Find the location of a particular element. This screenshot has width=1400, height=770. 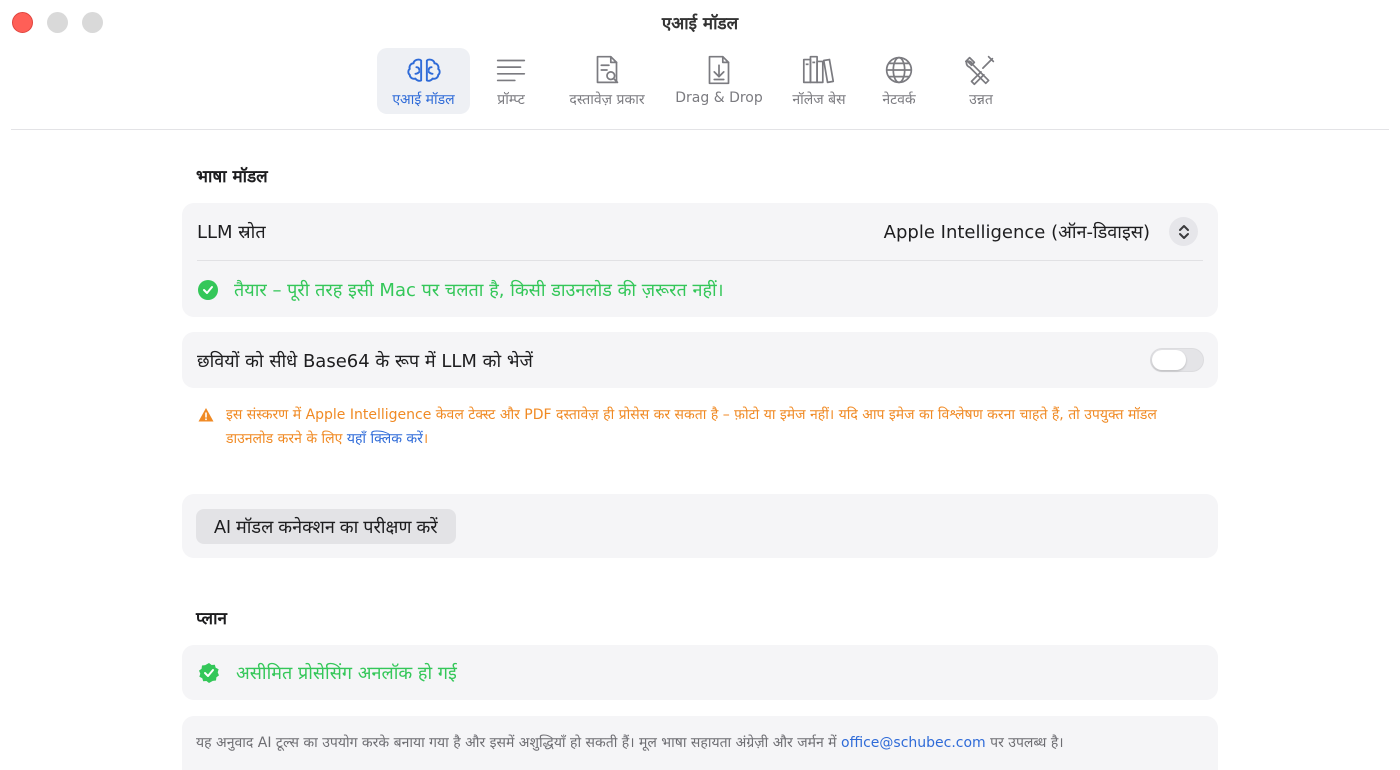

globe-icon is located at coordinates (899, 70).